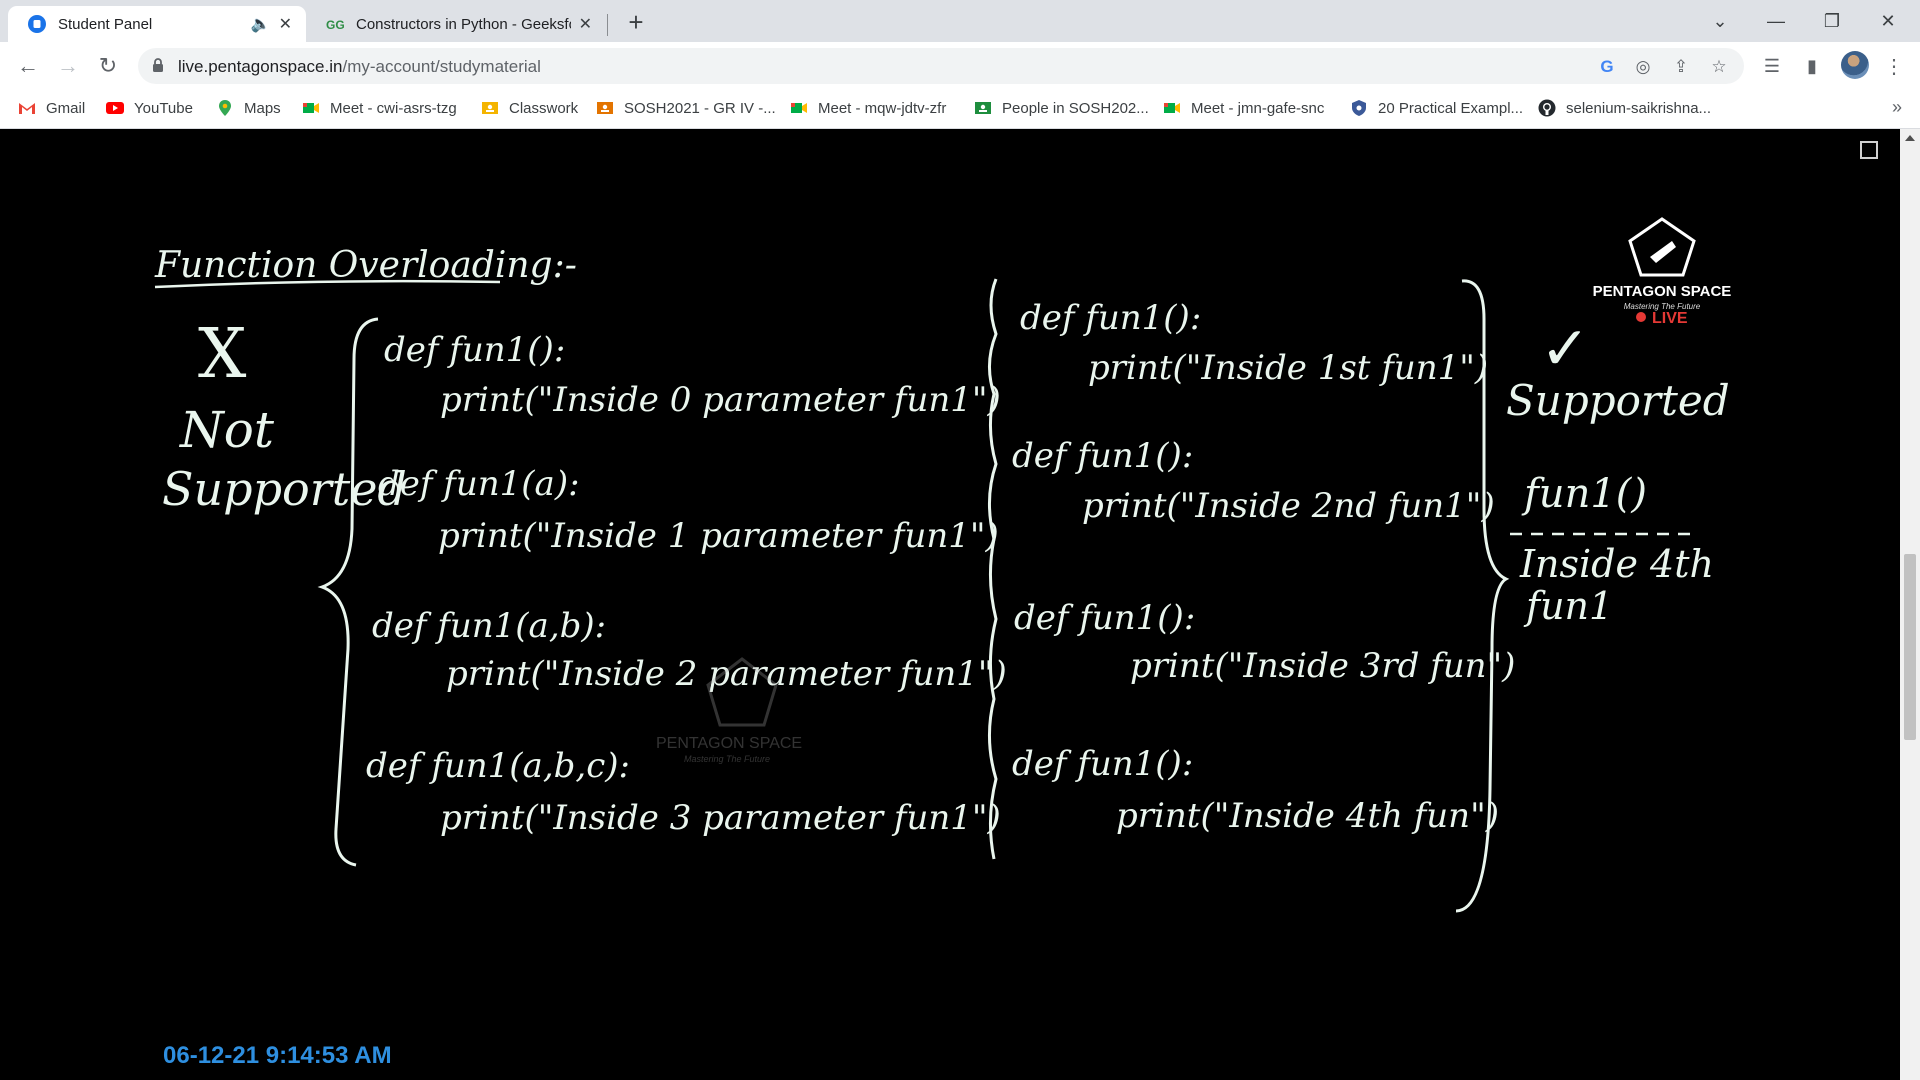 Image resolution: width=1920 pixels, height=1080 pixels. I want to click on geeksforgeeks-favicon-icon: GG, so click(335, 25).